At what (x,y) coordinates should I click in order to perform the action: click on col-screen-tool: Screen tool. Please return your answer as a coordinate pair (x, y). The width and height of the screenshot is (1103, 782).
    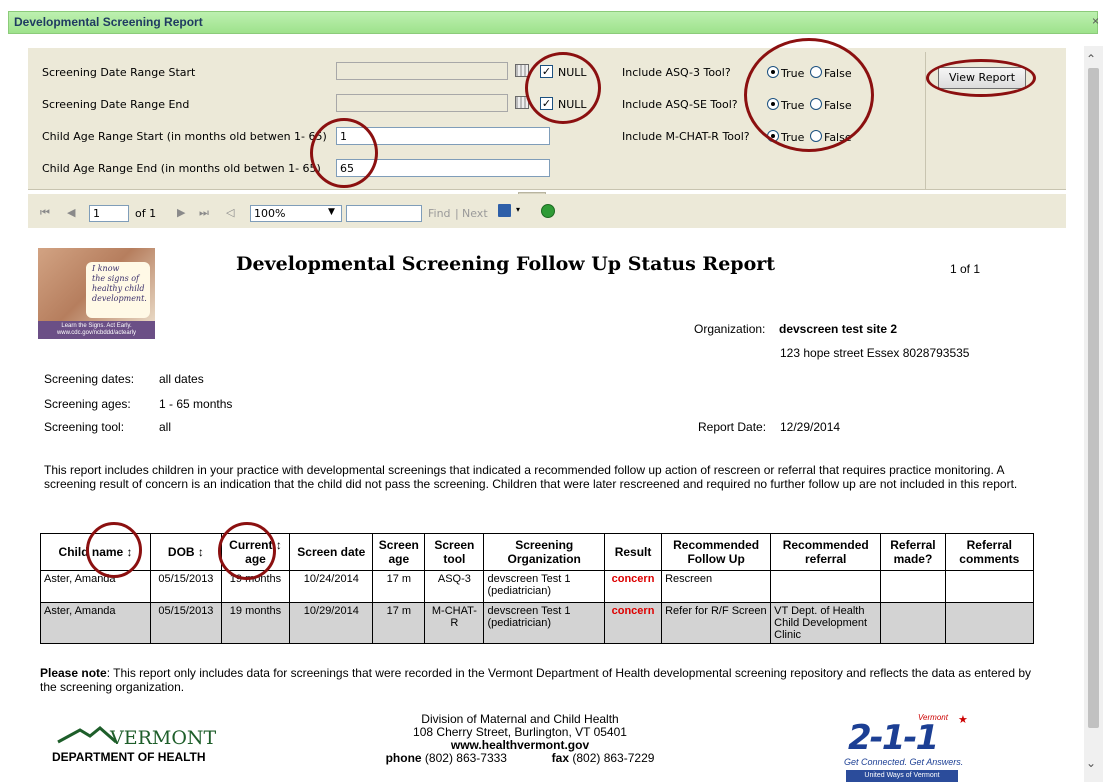
    Looking at the image, I should click on (454, 552).